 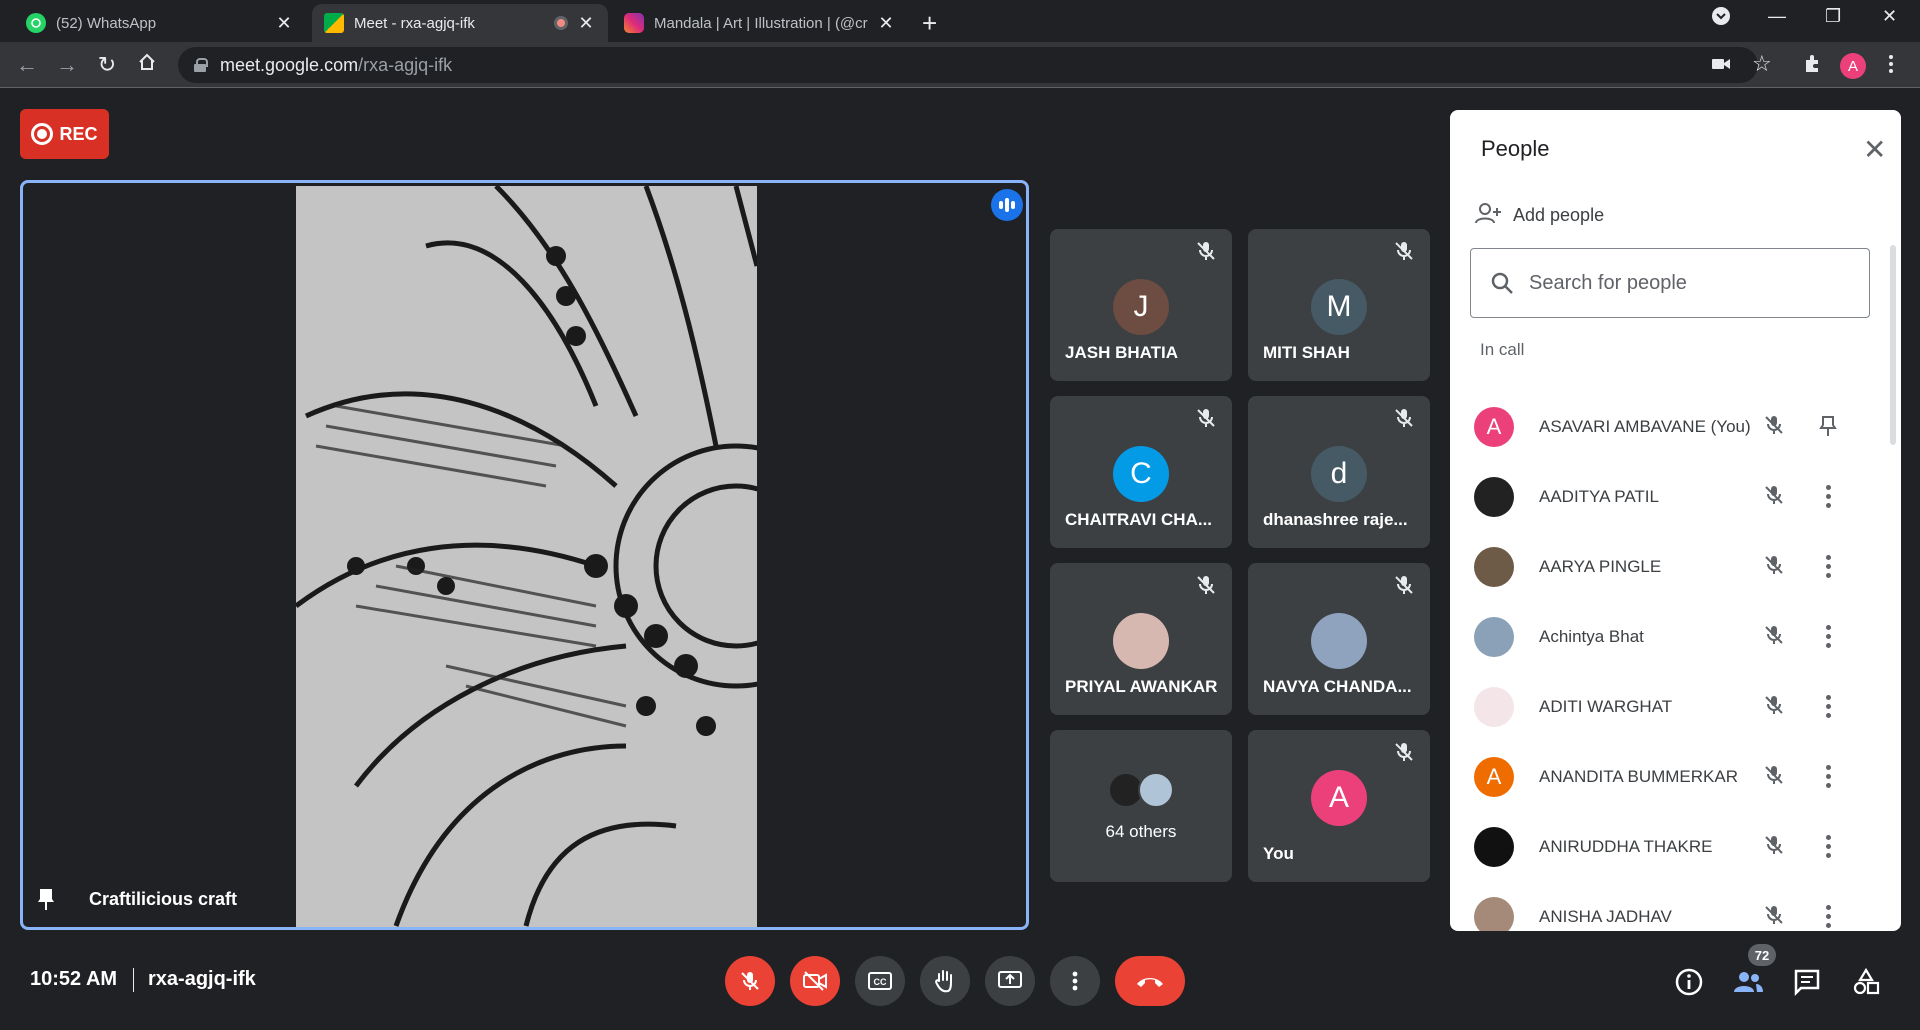 I want to click on participant-tile: M MITI SHAH, so click(x=1339, y=305).